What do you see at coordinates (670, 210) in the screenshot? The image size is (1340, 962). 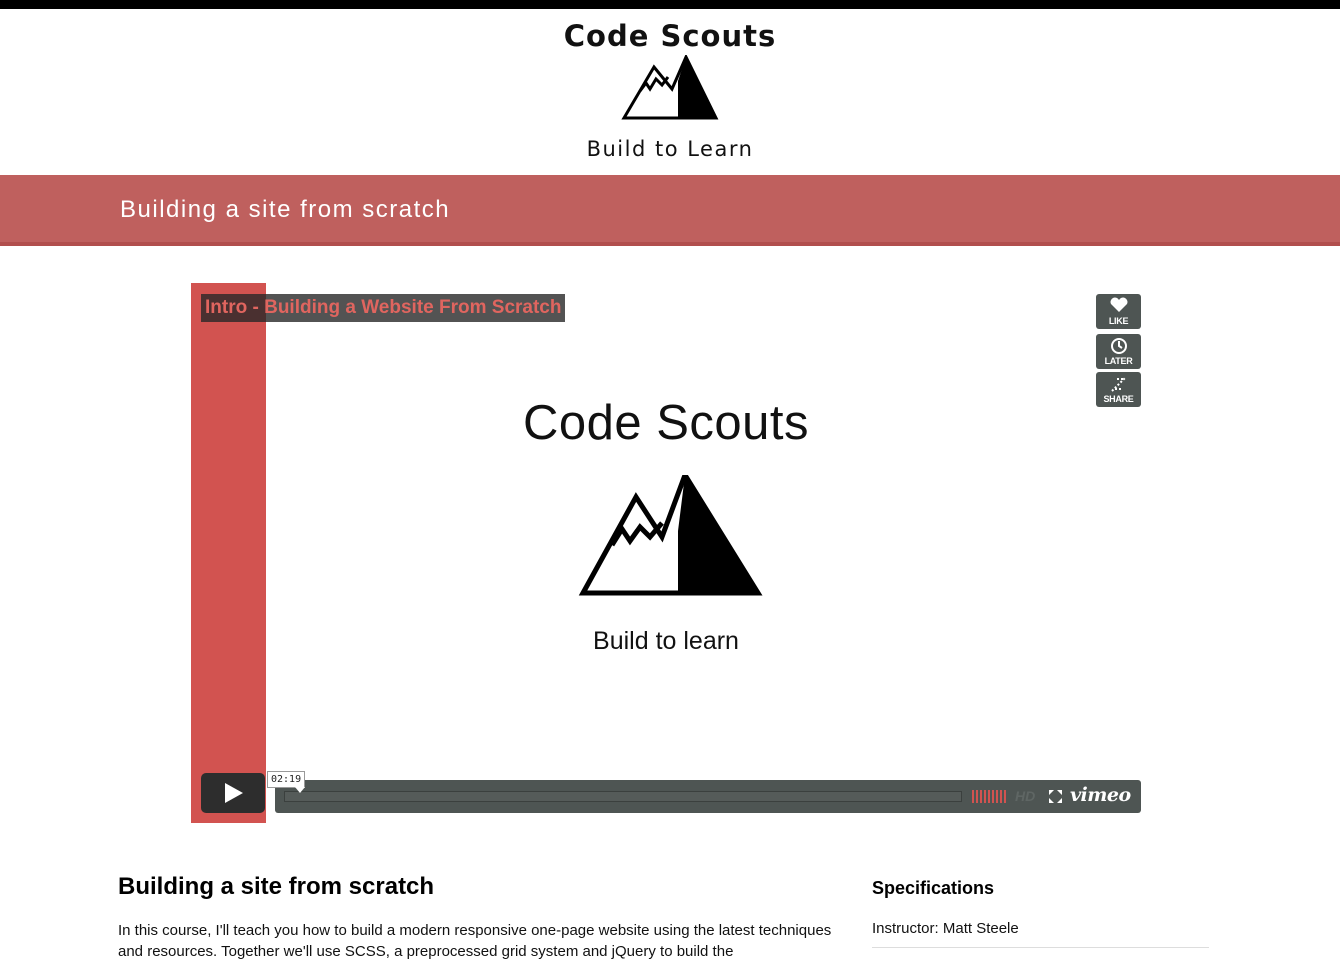 I see `page-banner: Building a site from scratch` at bounding box center [670, 210].